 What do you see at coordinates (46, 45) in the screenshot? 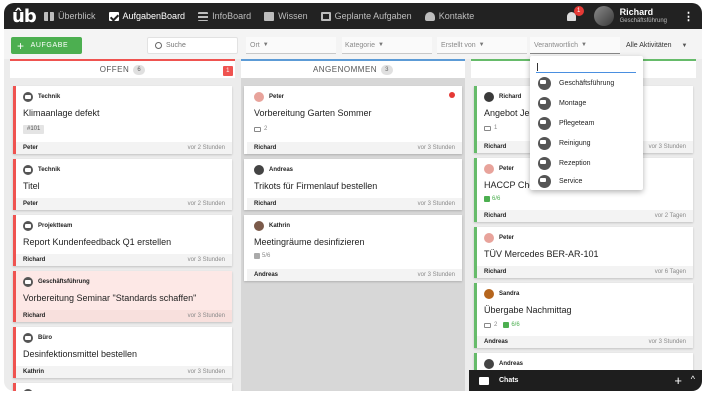
I see `add-task-button: + AUFGABE` at bounding box center [46, 45].